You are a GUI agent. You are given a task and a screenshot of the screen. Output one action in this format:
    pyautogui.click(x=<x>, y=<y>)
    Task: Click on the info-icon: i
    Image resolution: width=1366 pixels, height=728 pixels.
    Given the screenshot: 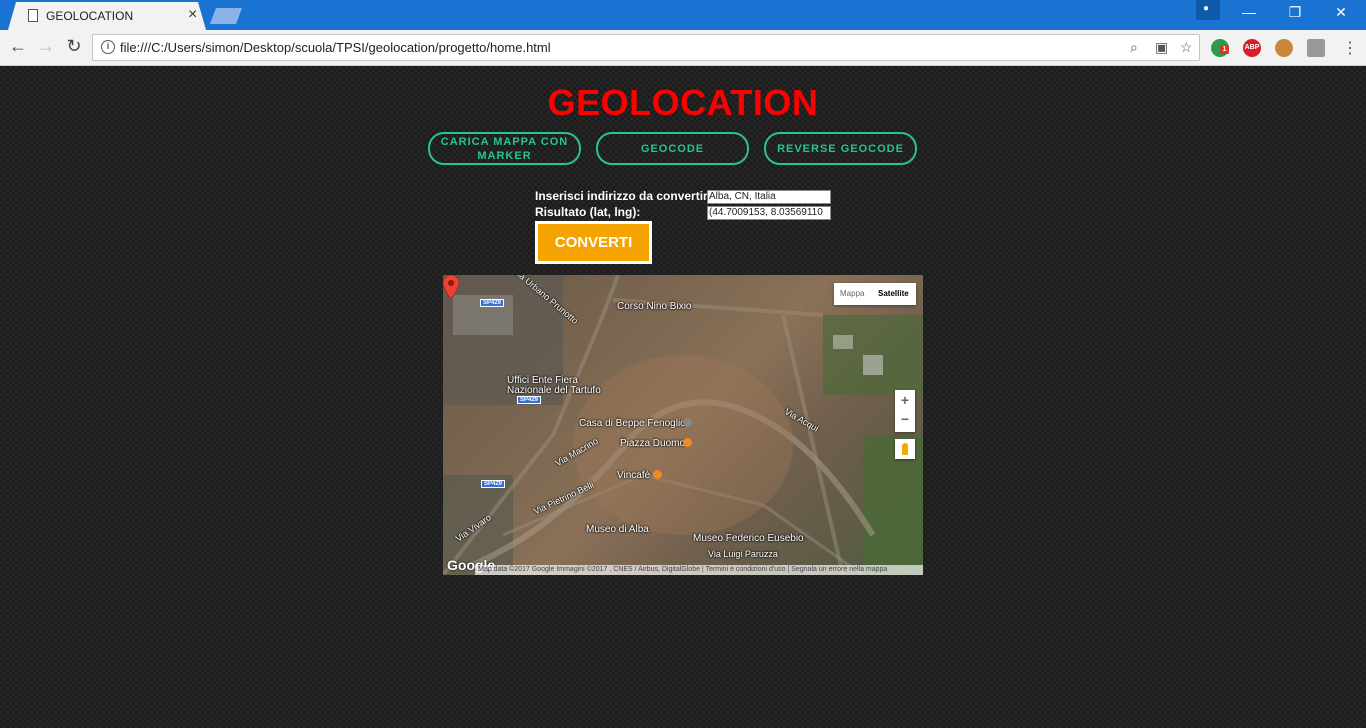 What is the action you would take?
    pyautogui.click(x=108, y=47)
    